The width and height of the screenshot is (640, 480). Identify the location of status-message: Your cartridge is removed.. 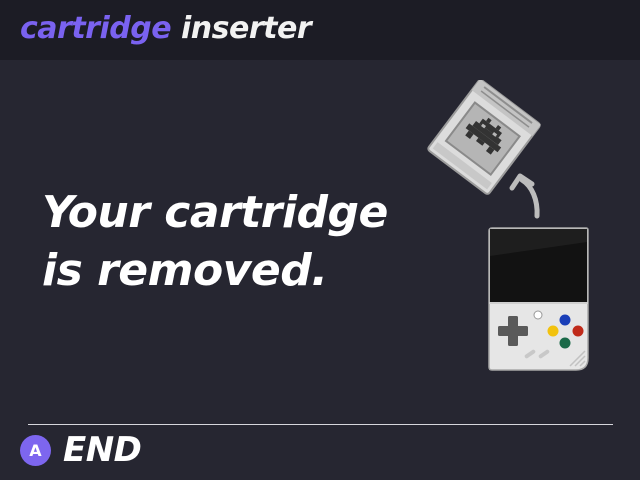
(232, 242).